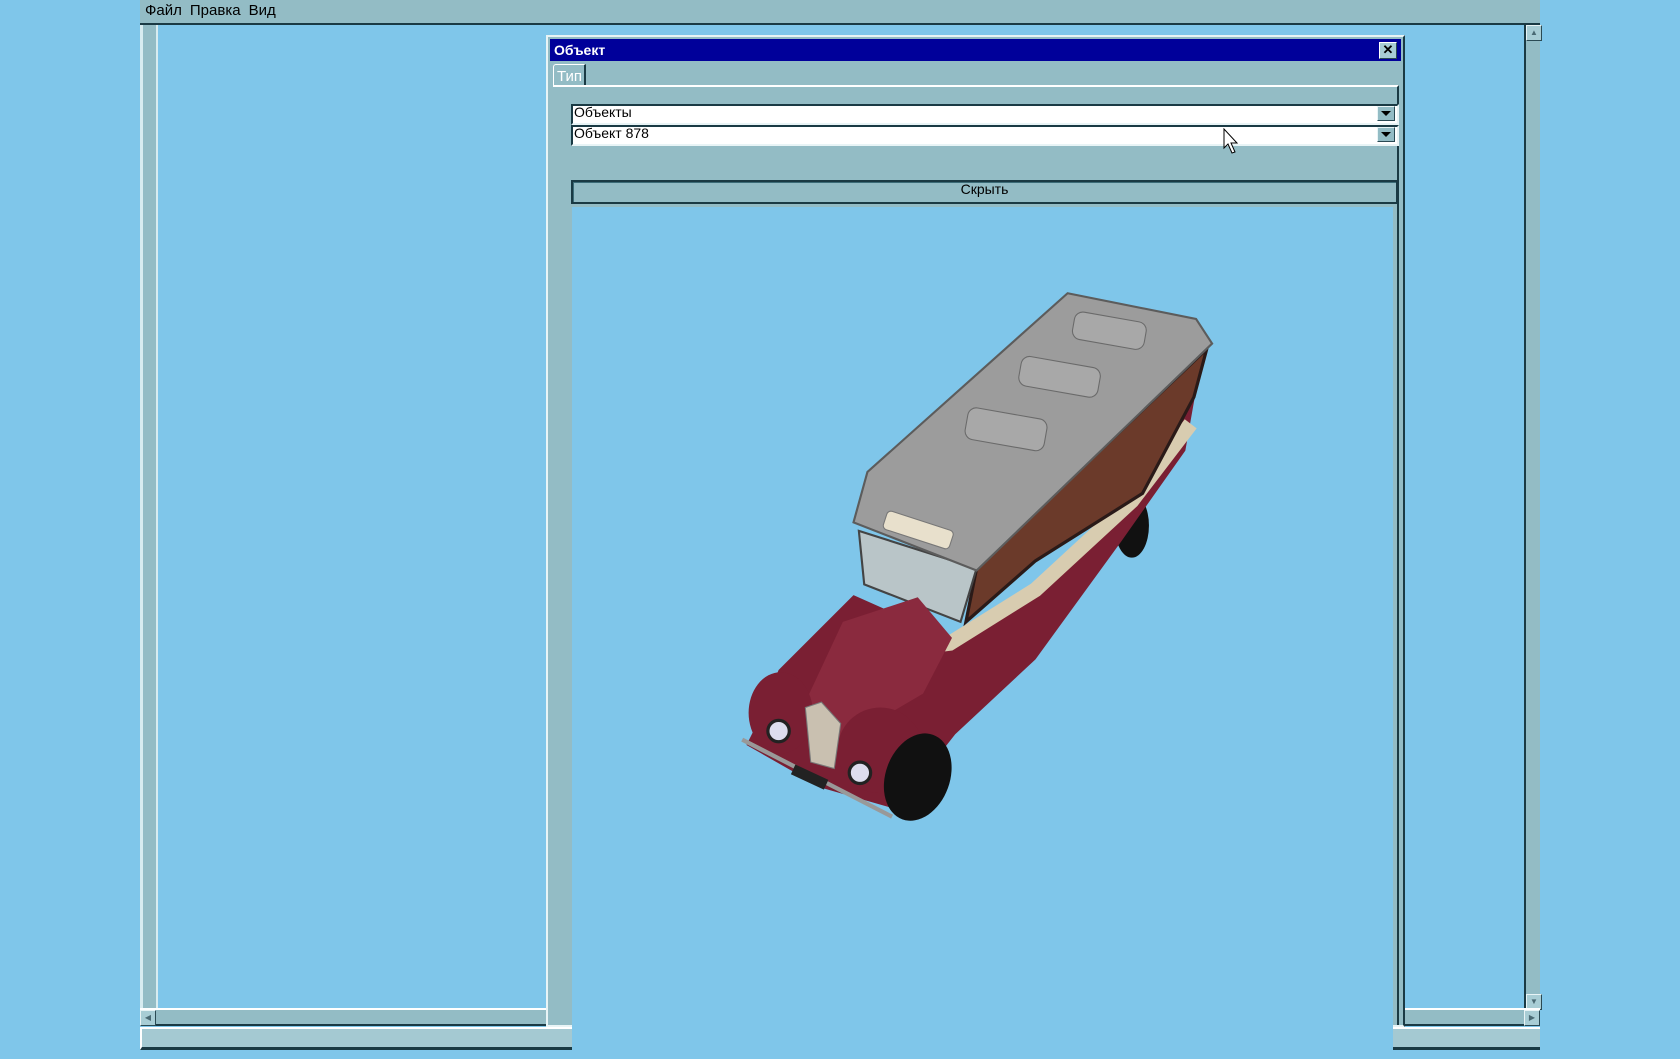 The height and width of the screenshot is (1059, 1680). I want to click on category-select-value: Объекты, so click(603, 112).